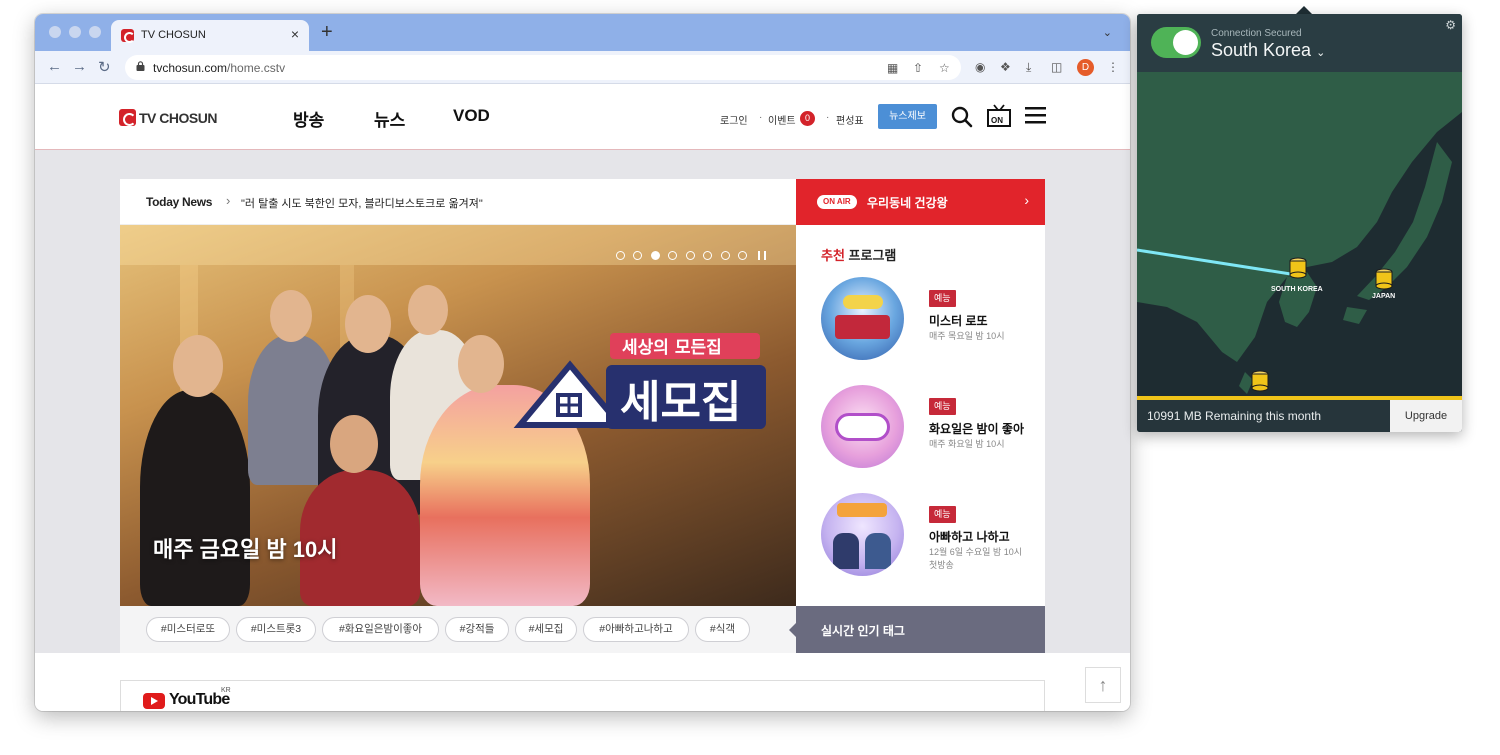 This screenshot has width=1500, height=755. What do you see at coordinates (1256, 33) in the screenshot?
I see `connection-status: Connection Secured` at bounding box center [1256, 33].